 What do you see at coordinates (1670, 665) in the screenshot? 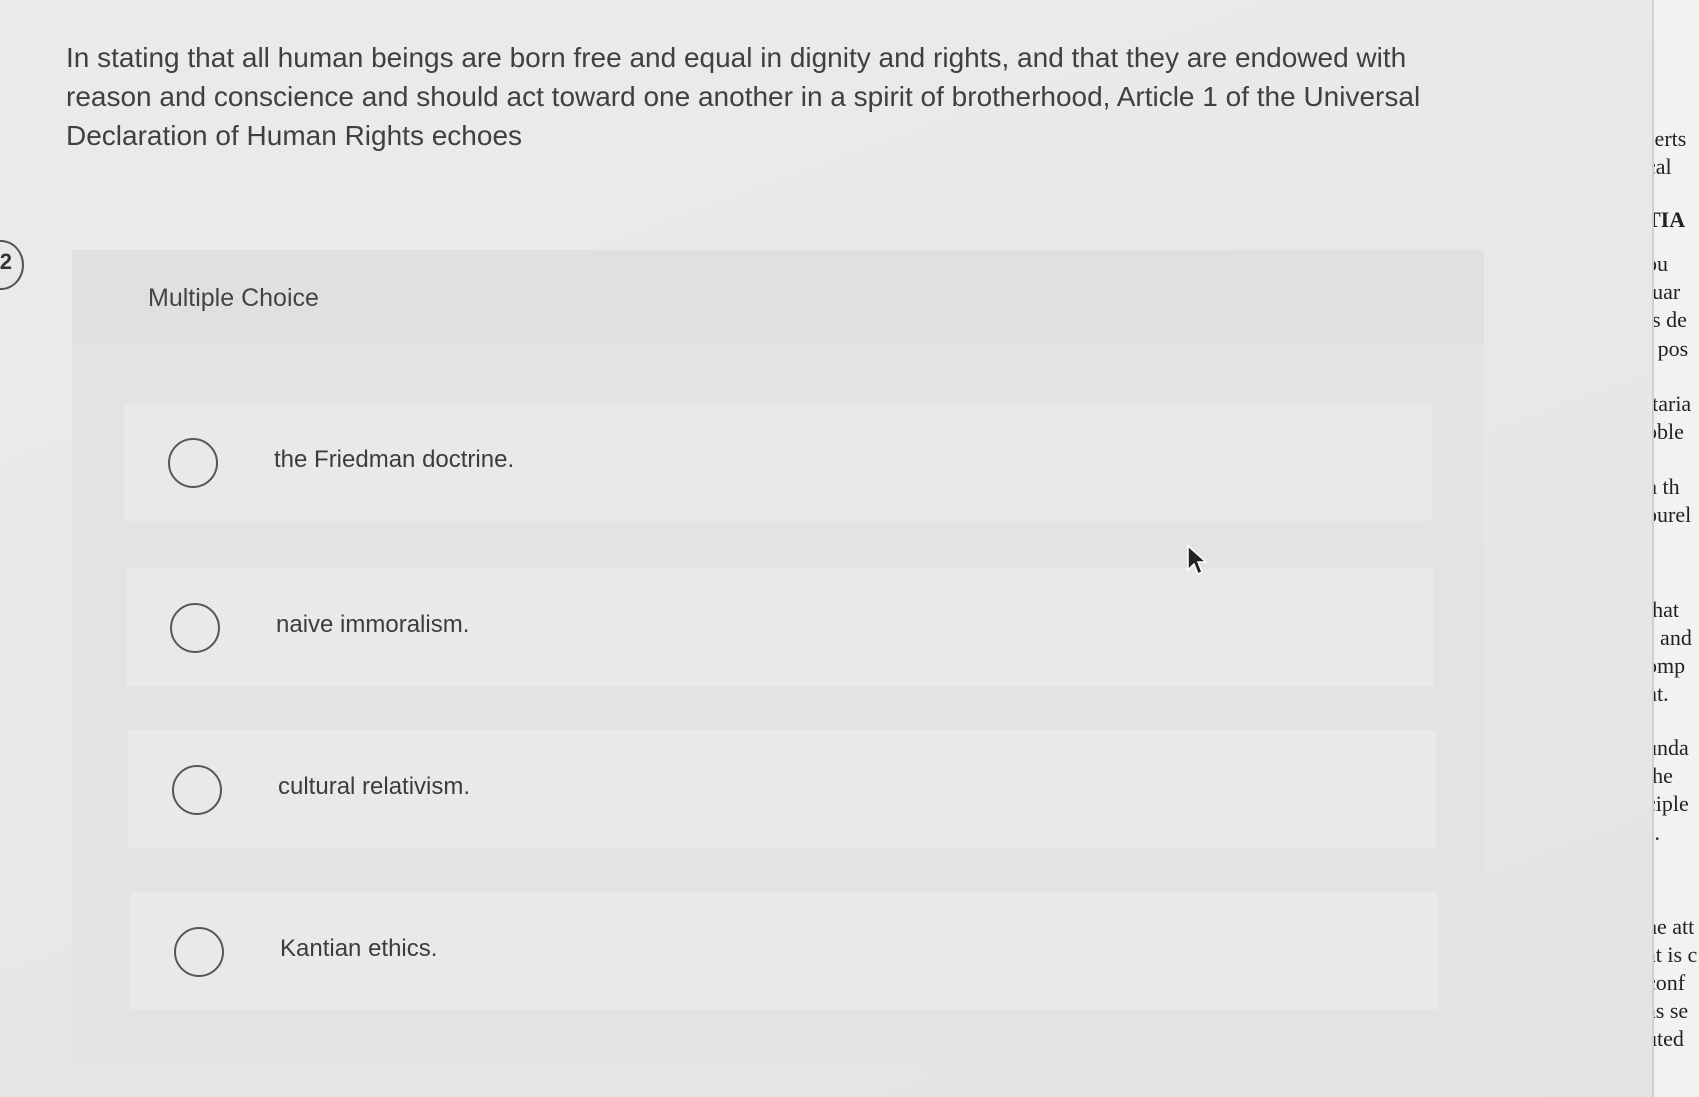
I see `paper-text-line: omp` at bounding box center [1670, 665].